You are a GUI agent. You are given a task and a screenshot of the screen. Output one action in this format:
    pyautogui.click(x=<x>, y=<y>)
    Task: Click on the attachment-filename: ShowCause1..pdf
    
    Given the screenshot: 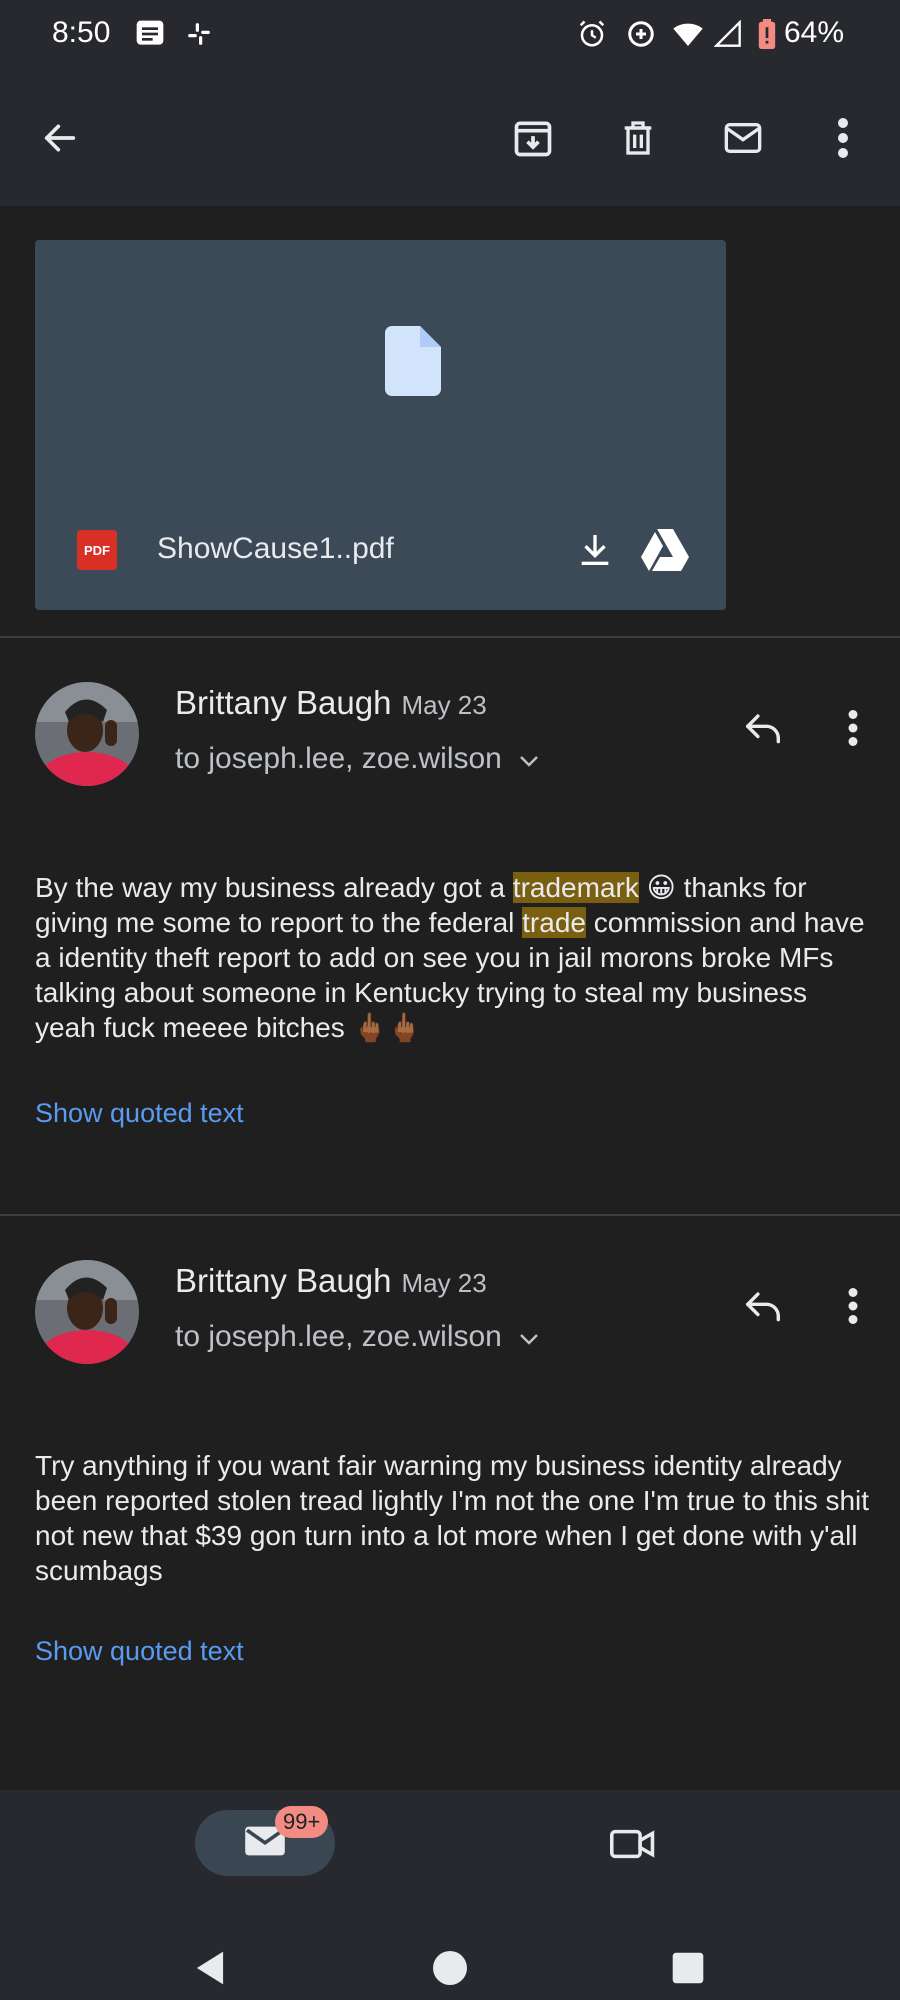 What is the action you would take?
    pyautogui.click(x=275, y=548)
    